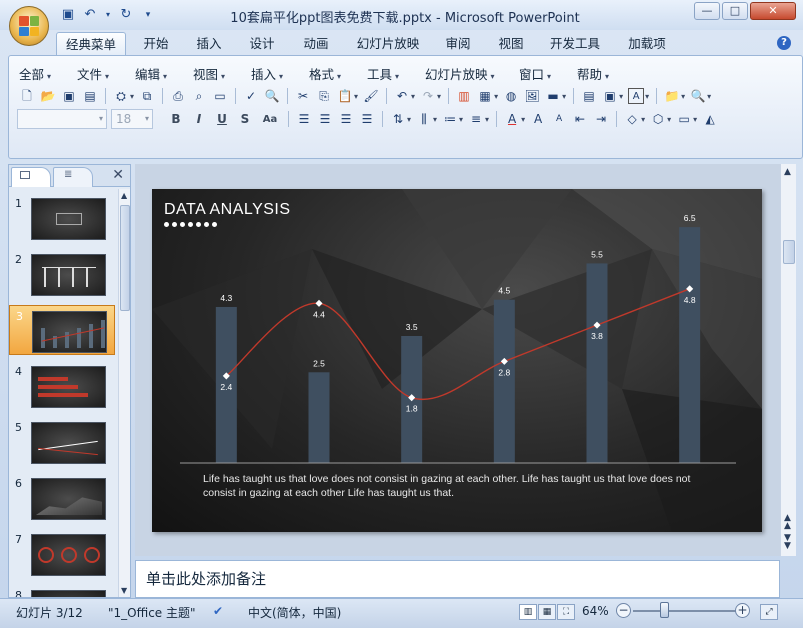 The width and height of the screenshot is (803, 628). Describe the element at coordinates (27, 96) in the screenshot. I see `new-file-icon: 🗋` at that location.